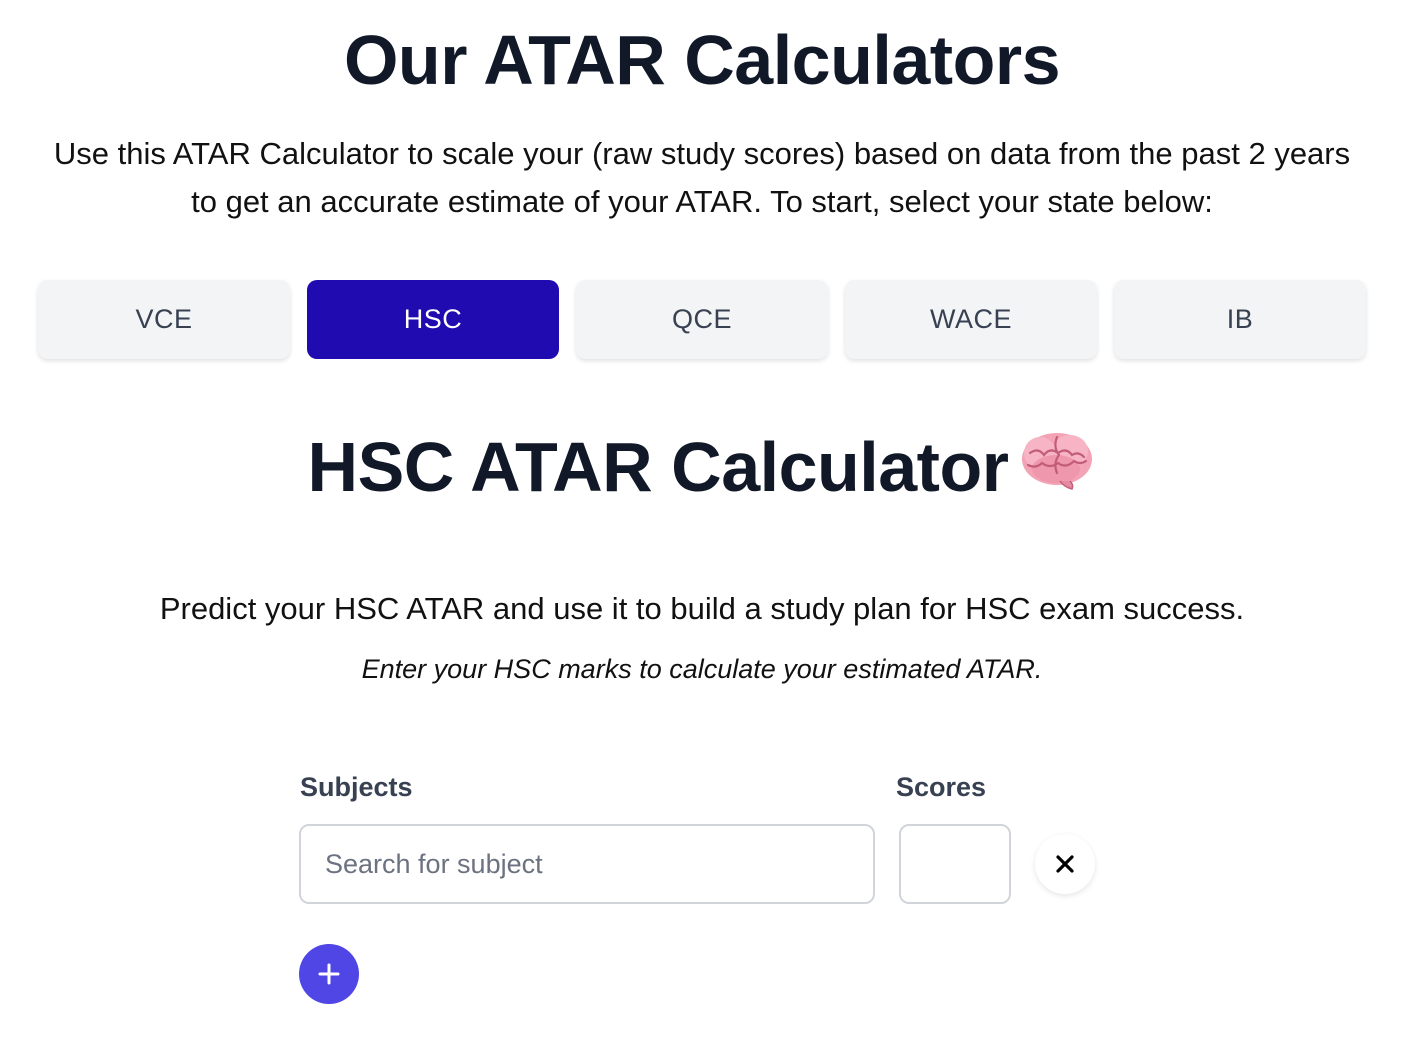 Image resolution: width=1404 pixels, height=1058 pixels. I want to click on close-icon, so click(1065, 864).